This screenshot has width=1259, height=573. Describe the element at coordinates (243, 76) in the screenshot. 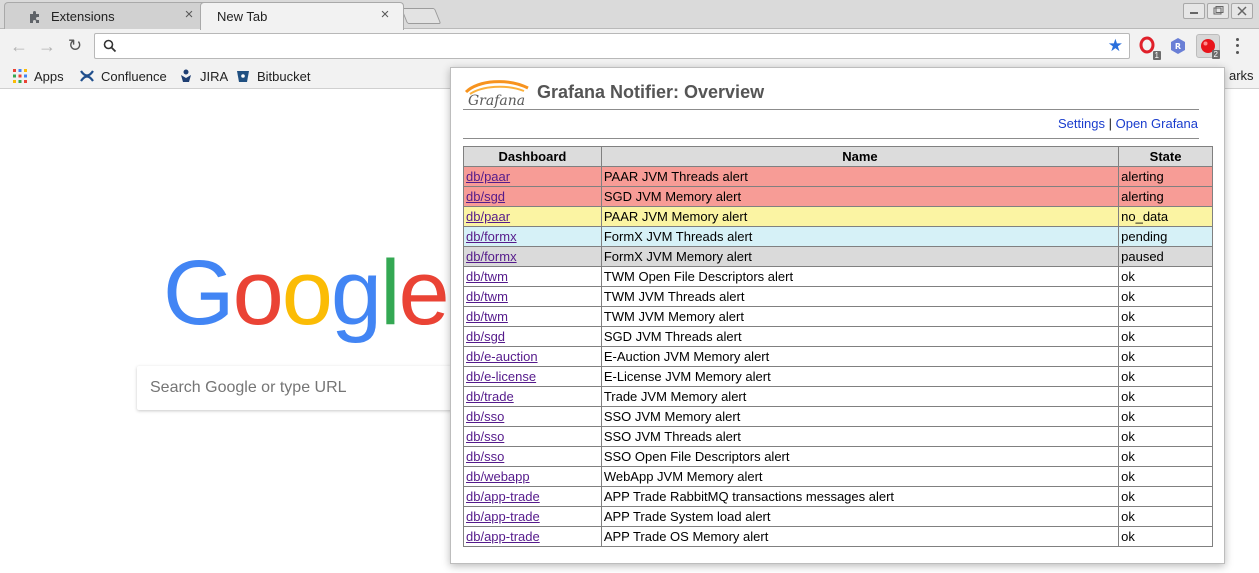

I see `bitbucket-icon` at that location.